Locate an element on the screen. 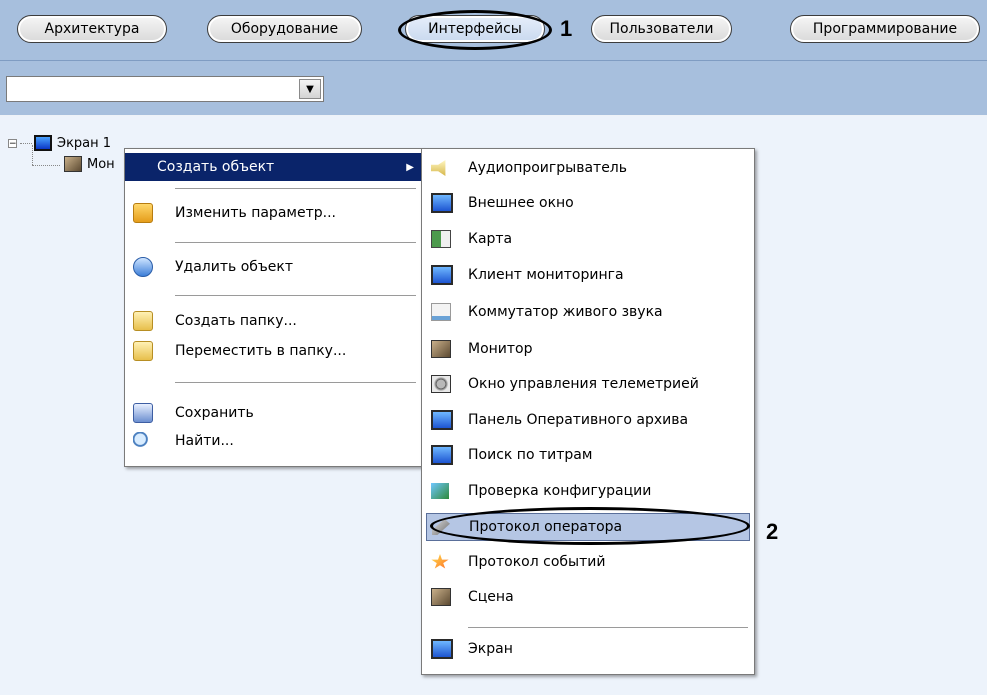  callout-number-1: 1 is located at coordinates (566, 28).